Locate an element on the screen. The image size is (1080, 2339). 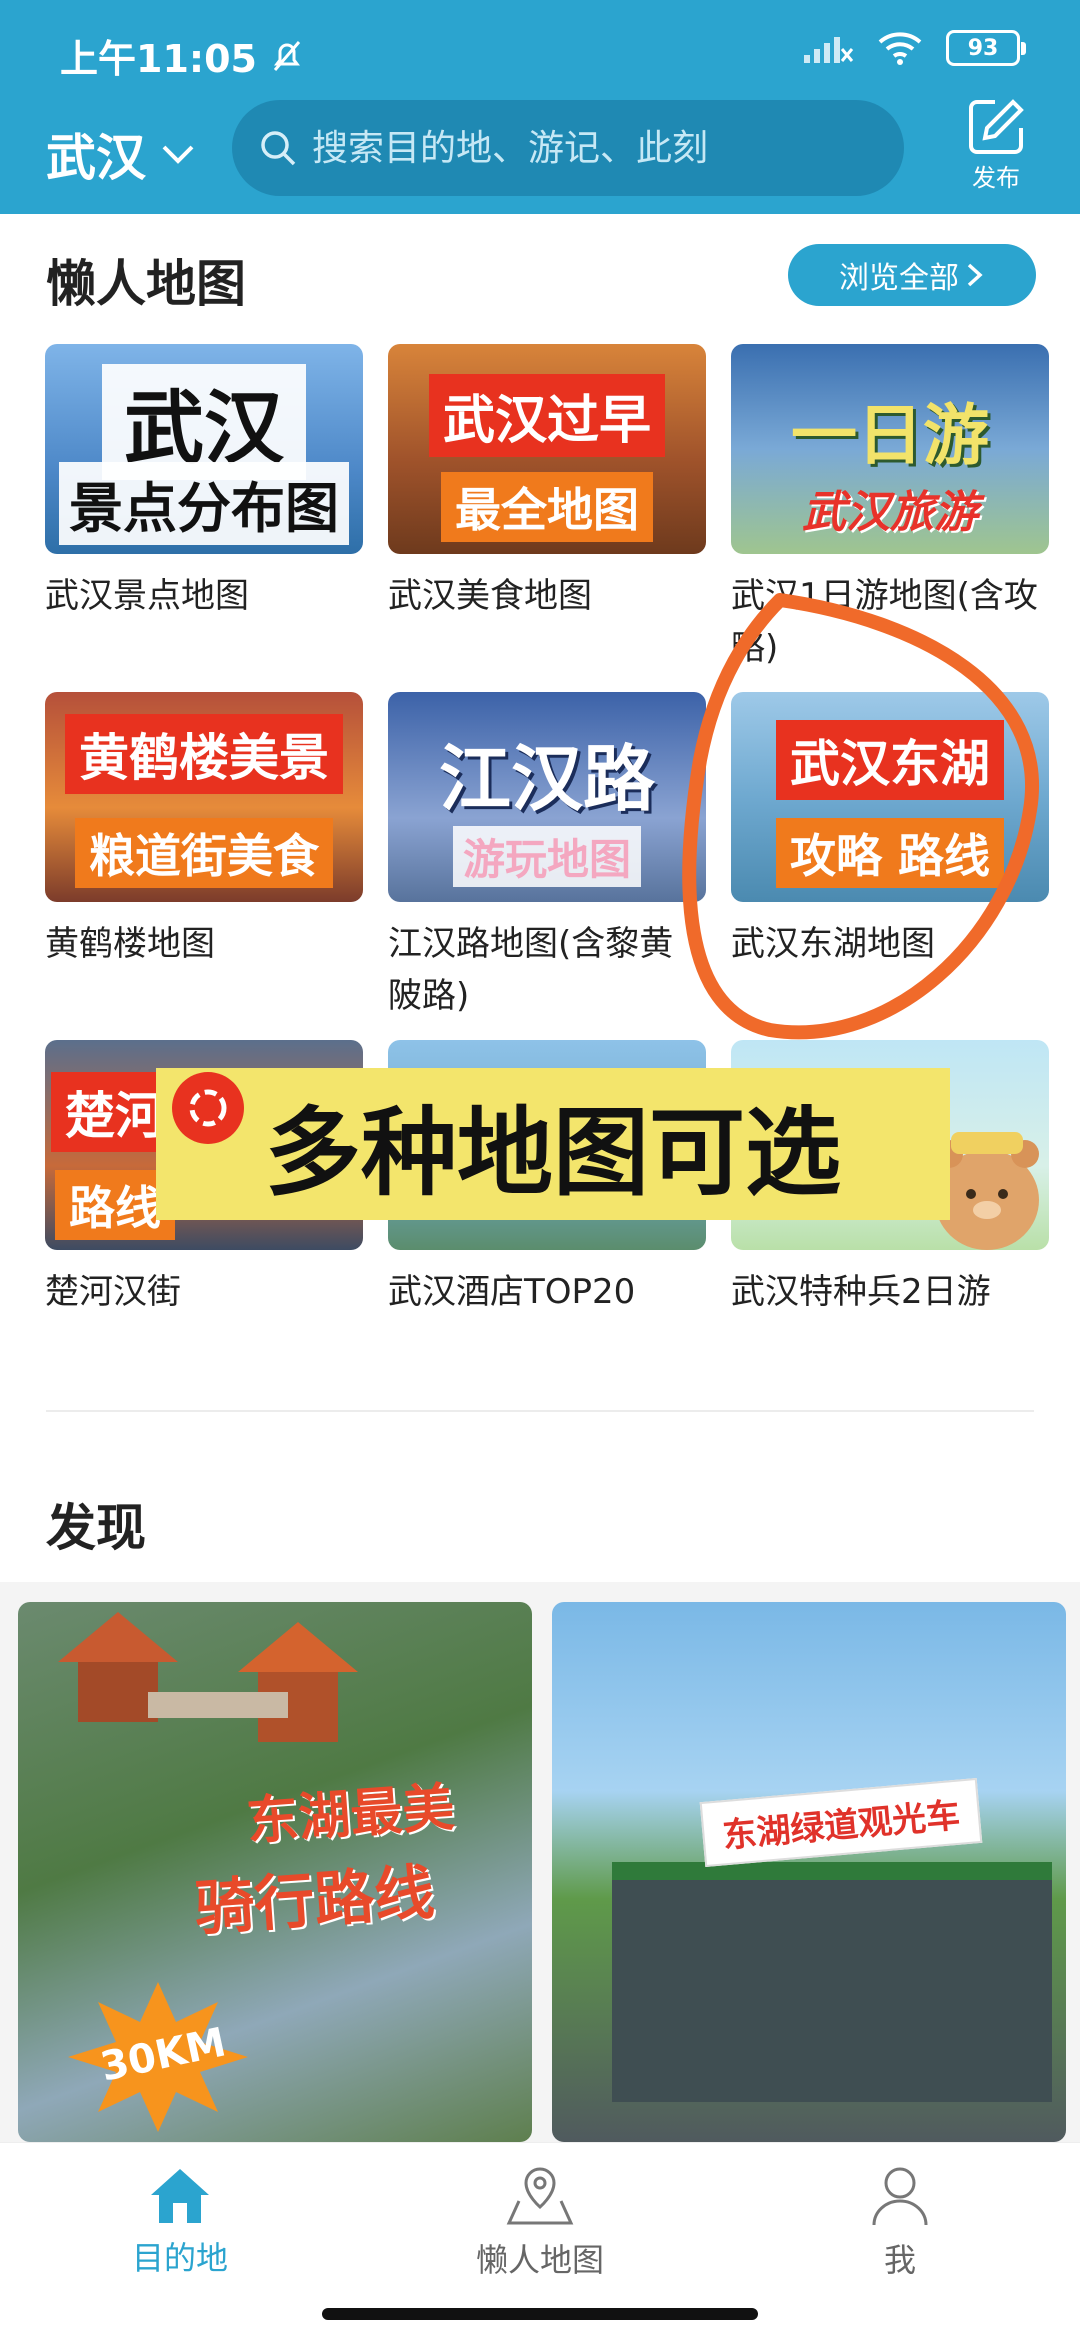
swirl-icon is located at coordinates (208, 1108).